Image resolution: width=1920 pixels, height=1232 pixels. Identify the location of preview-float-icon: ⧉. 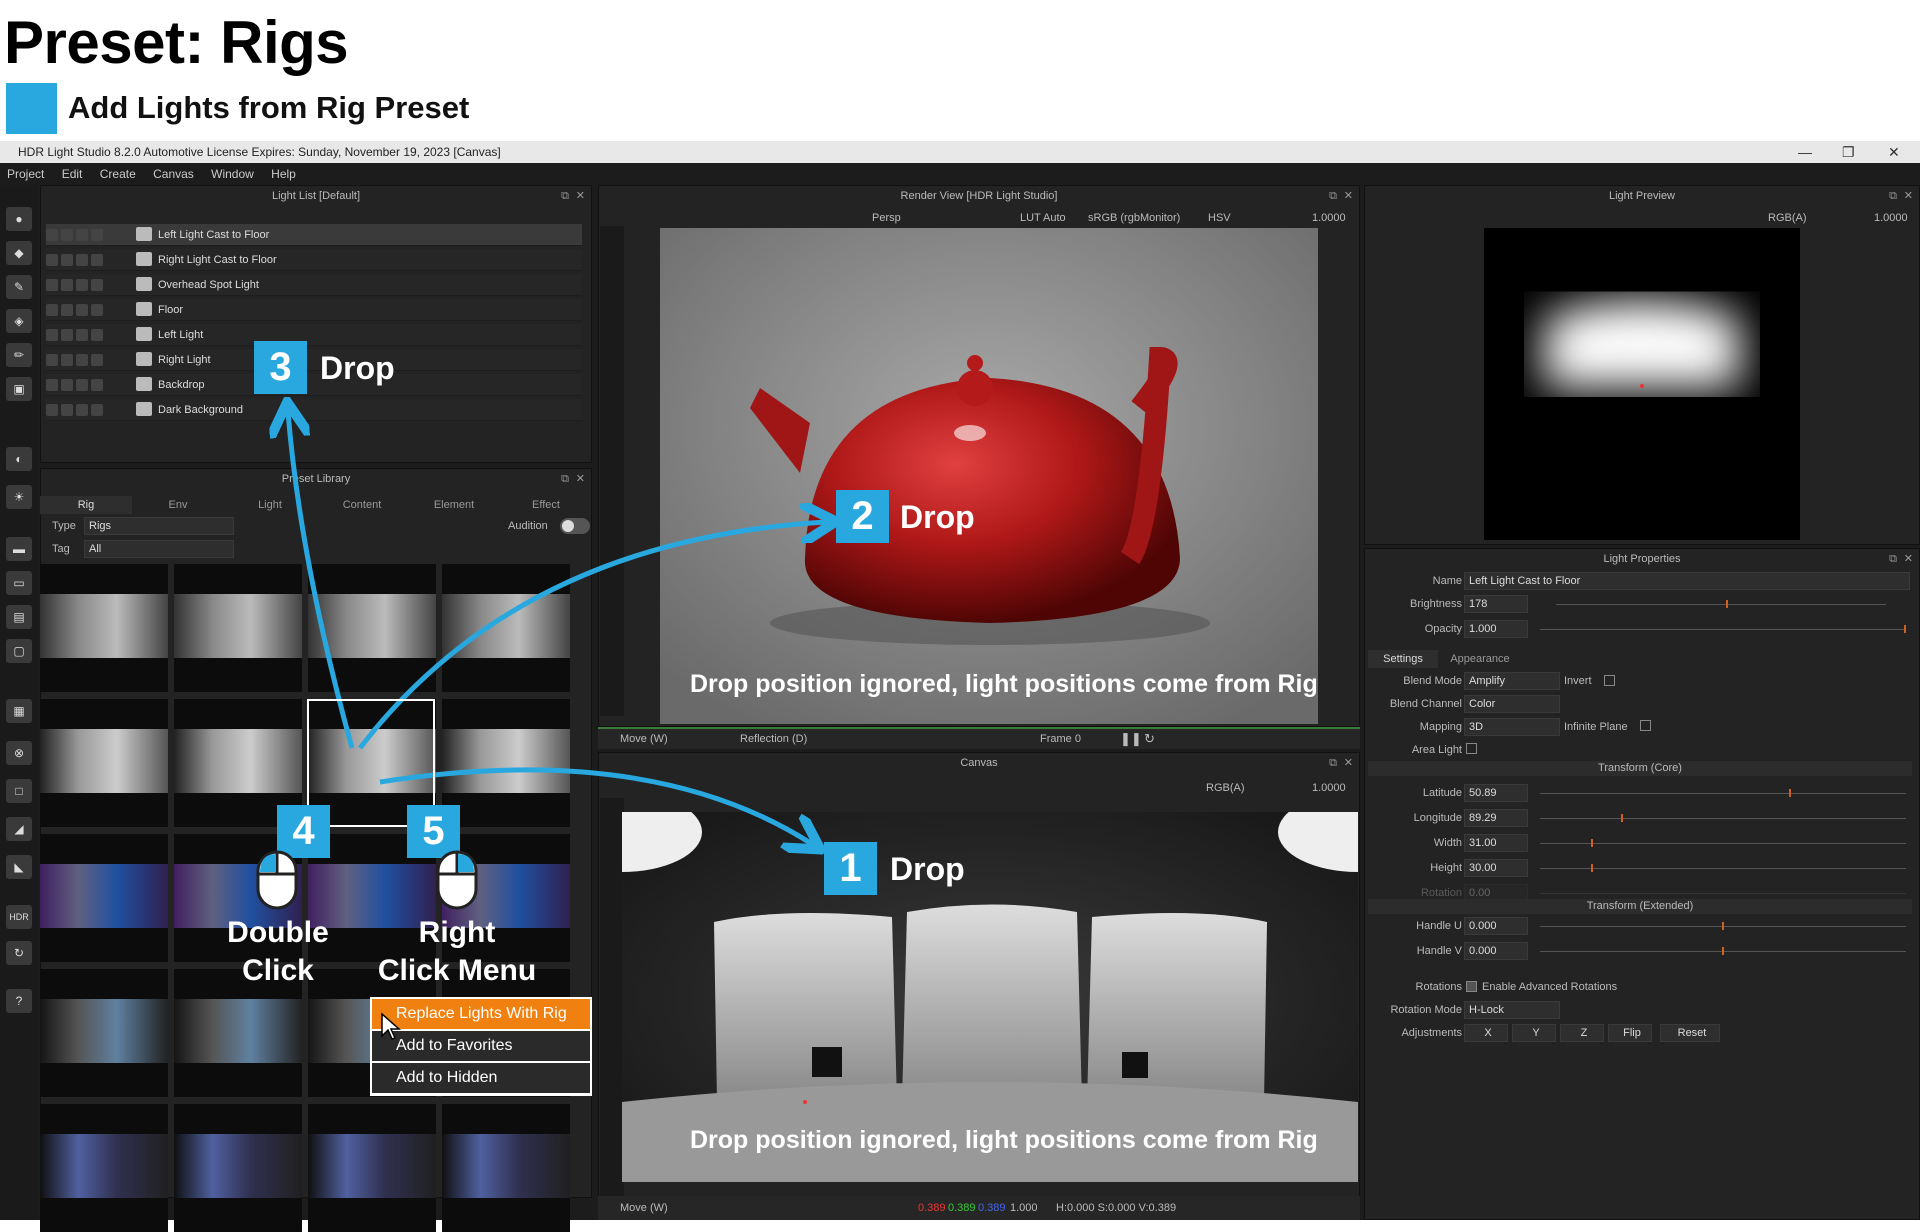
(1893, 196).